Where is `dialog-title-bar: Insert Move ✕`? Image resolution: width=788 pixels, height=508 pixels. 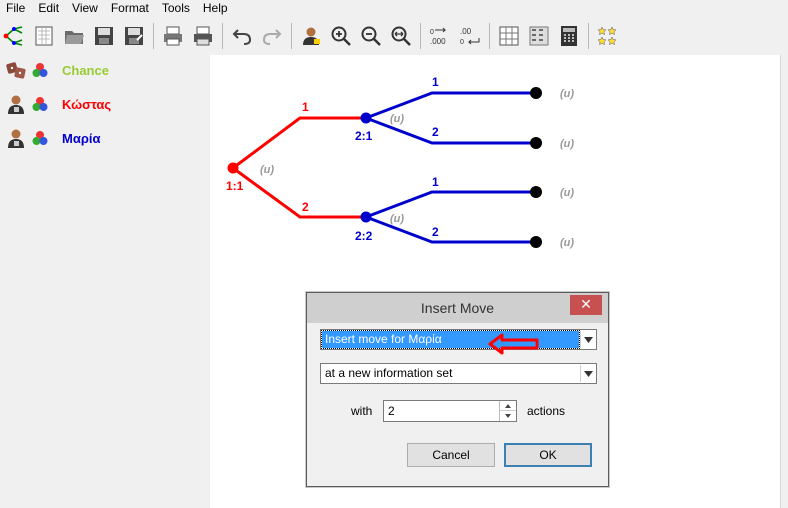 dialog-title-bar: Insert Move ✕ is located at coordinates (457, 308).